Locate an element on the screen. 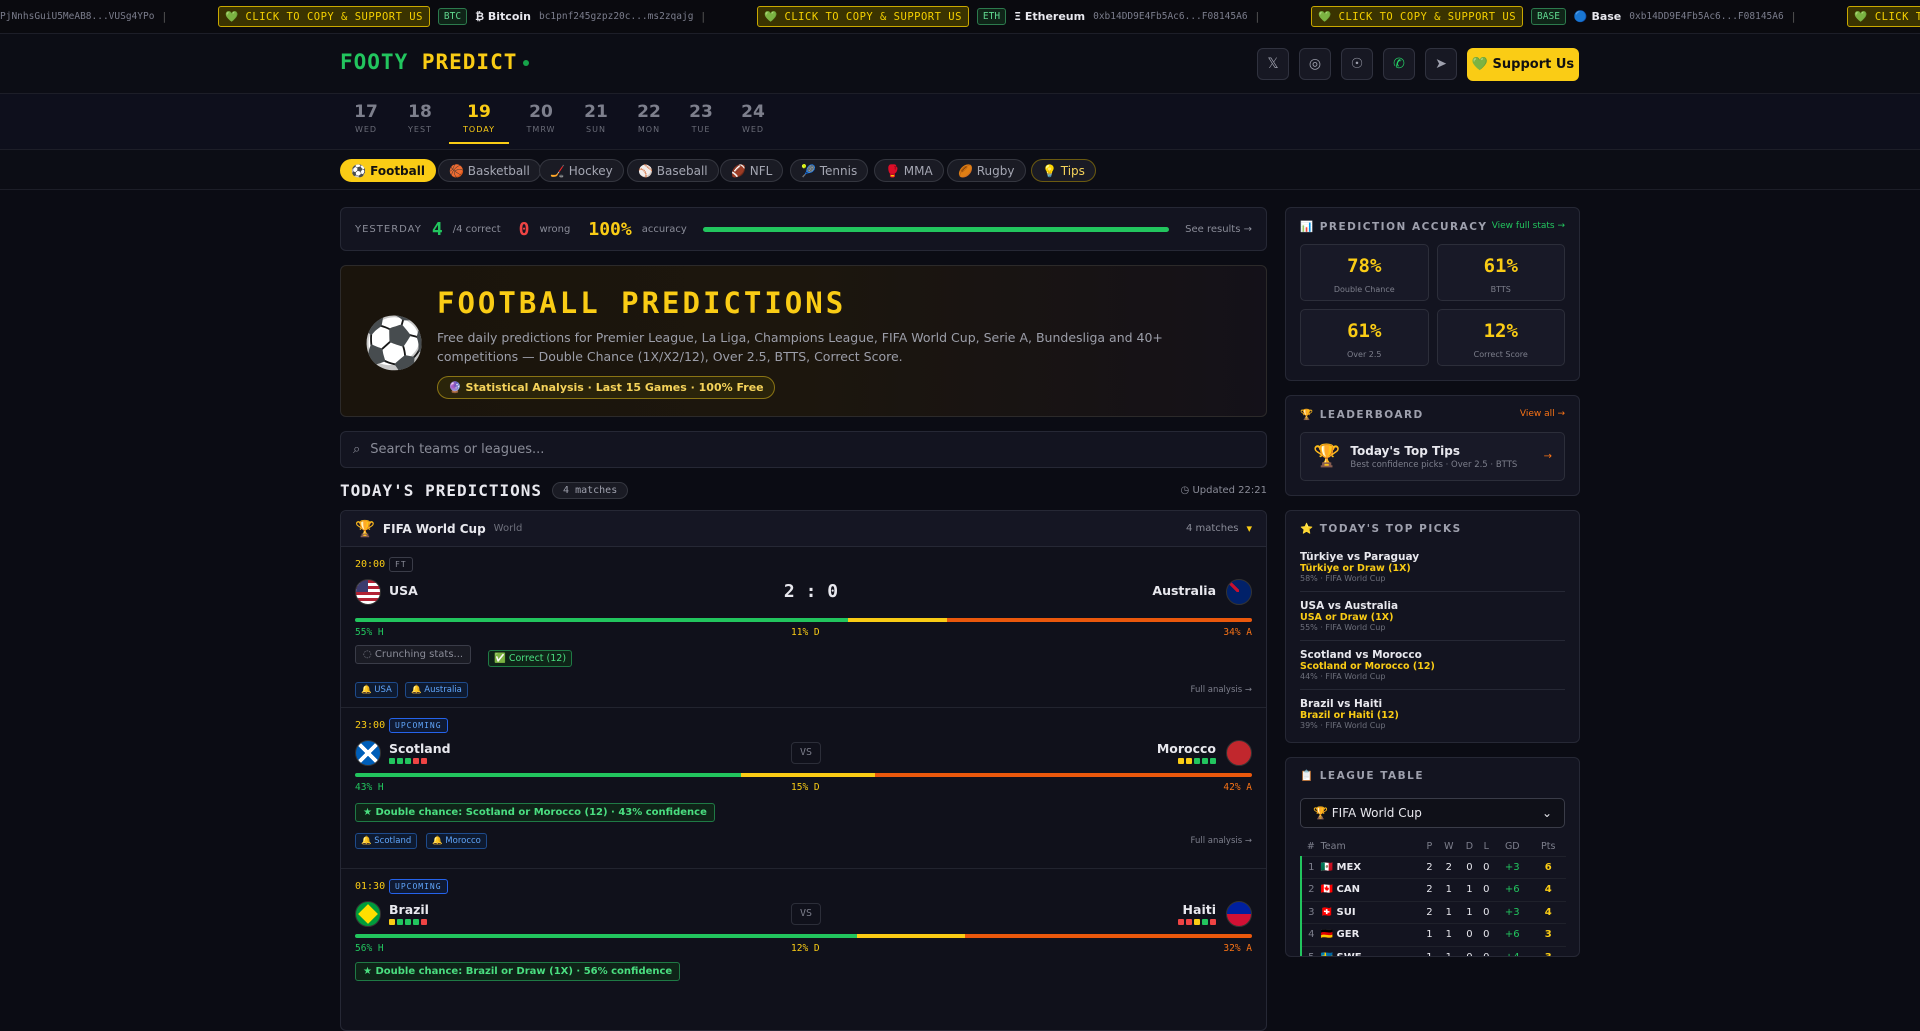 This screenshot has width=1920, height=1031. match-count-badge: 4 matches is located at coordinates (590, 490).